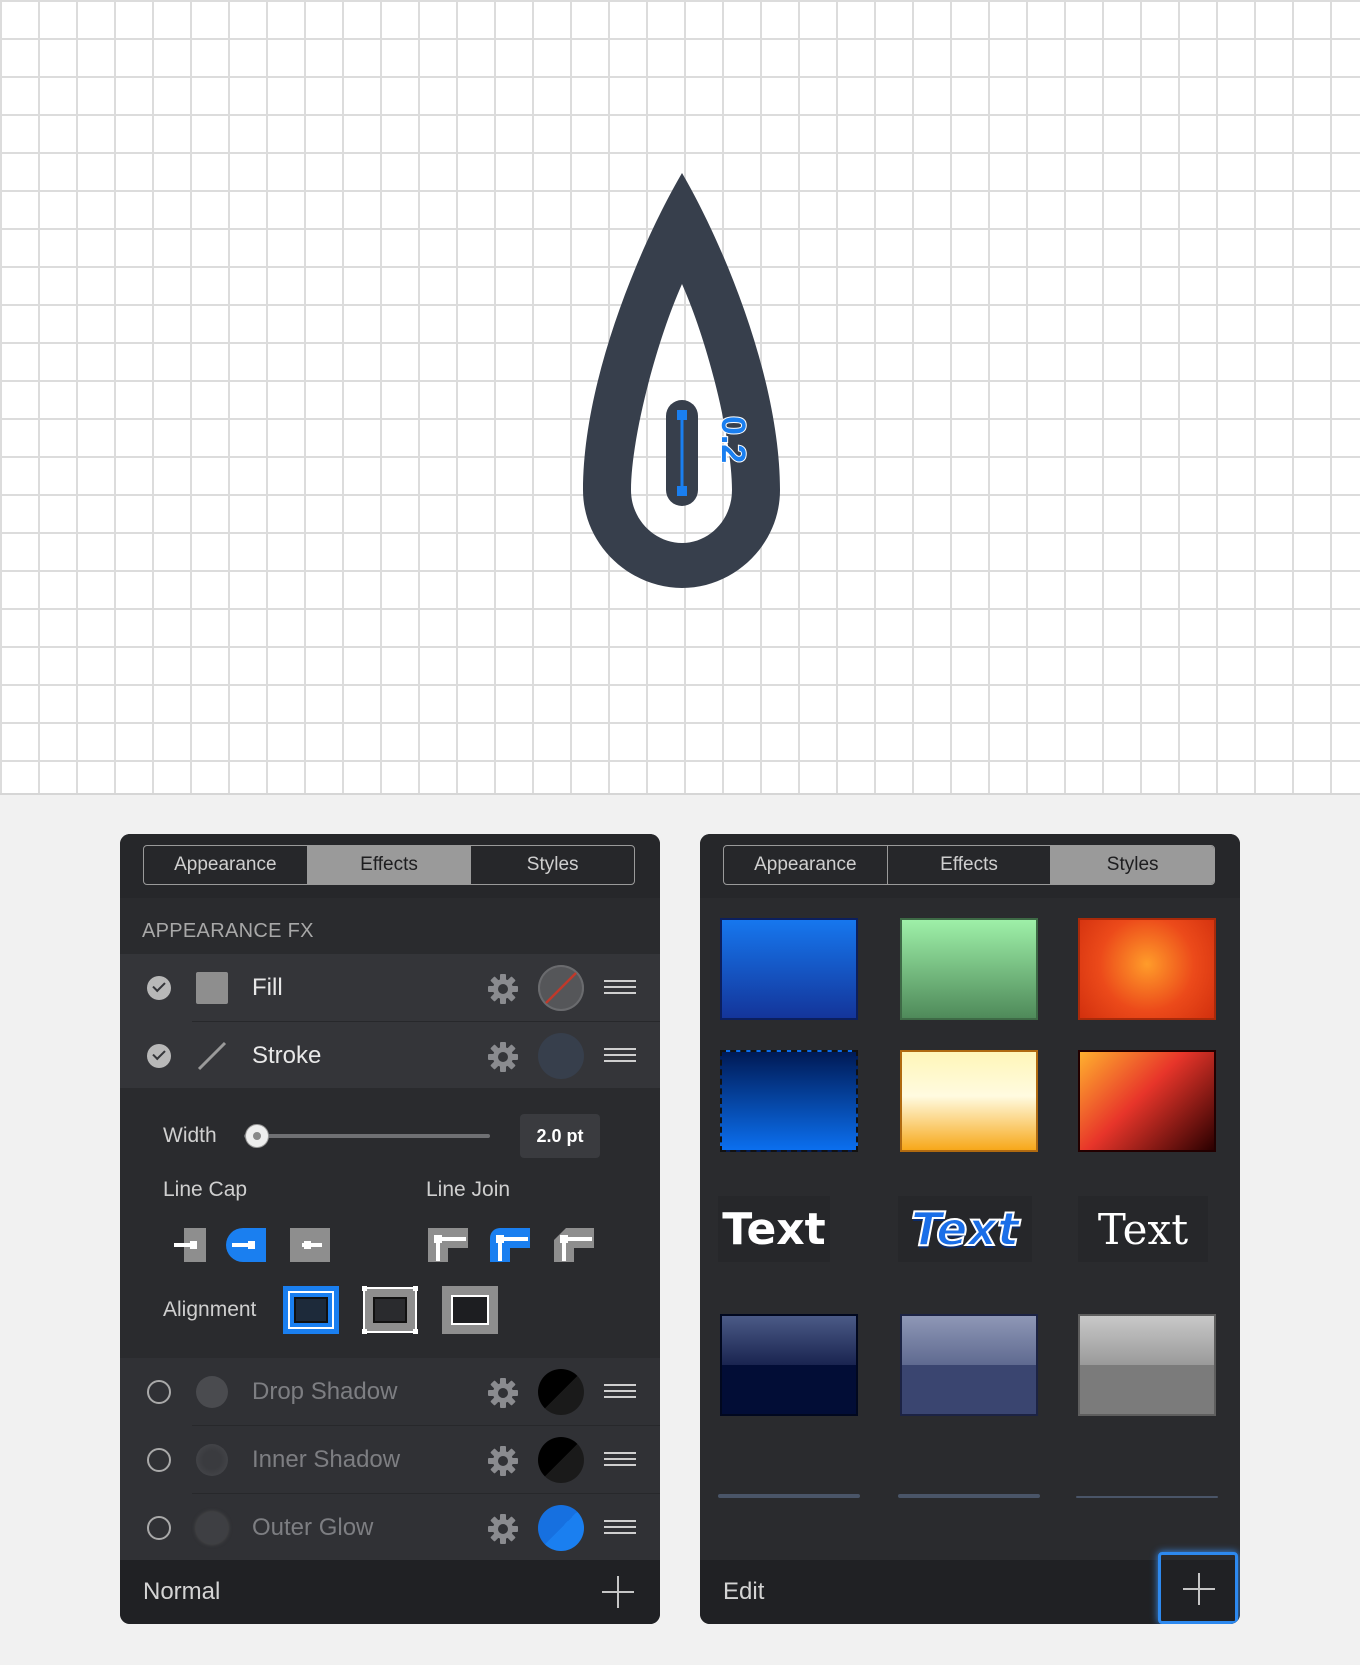 The width and height of the screenshot is (1360, 1665). What do you see at coordinates (789, 1101) in the screenshot?
I see `style-swatch-dark-blue` at bounding box center [789, 1101].